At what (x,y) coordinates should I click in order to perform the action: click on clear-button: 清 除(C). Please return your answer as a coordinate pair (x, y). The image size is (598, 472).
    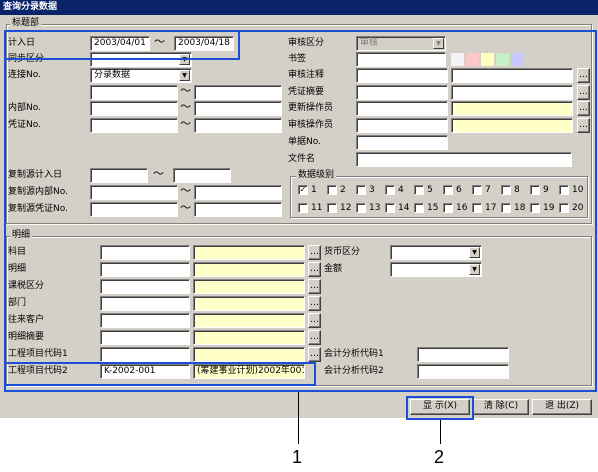
    Looking at the image, I should click on (501, 407).